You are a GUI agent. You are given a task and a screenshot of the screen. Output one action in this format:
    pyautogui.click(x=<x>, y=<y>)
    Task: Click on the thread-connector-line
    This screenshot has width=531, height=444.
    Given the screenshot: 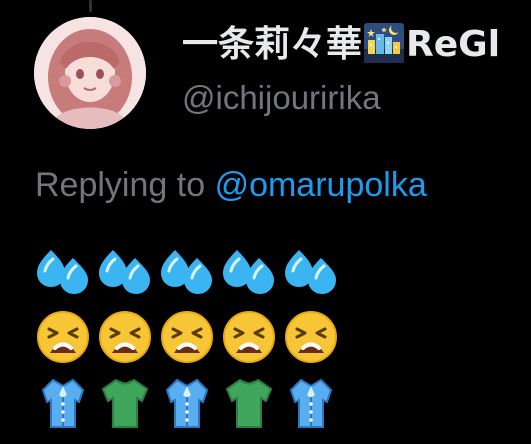 What is the action you would take?
    pyautogui.click(x=90, y=6)
    